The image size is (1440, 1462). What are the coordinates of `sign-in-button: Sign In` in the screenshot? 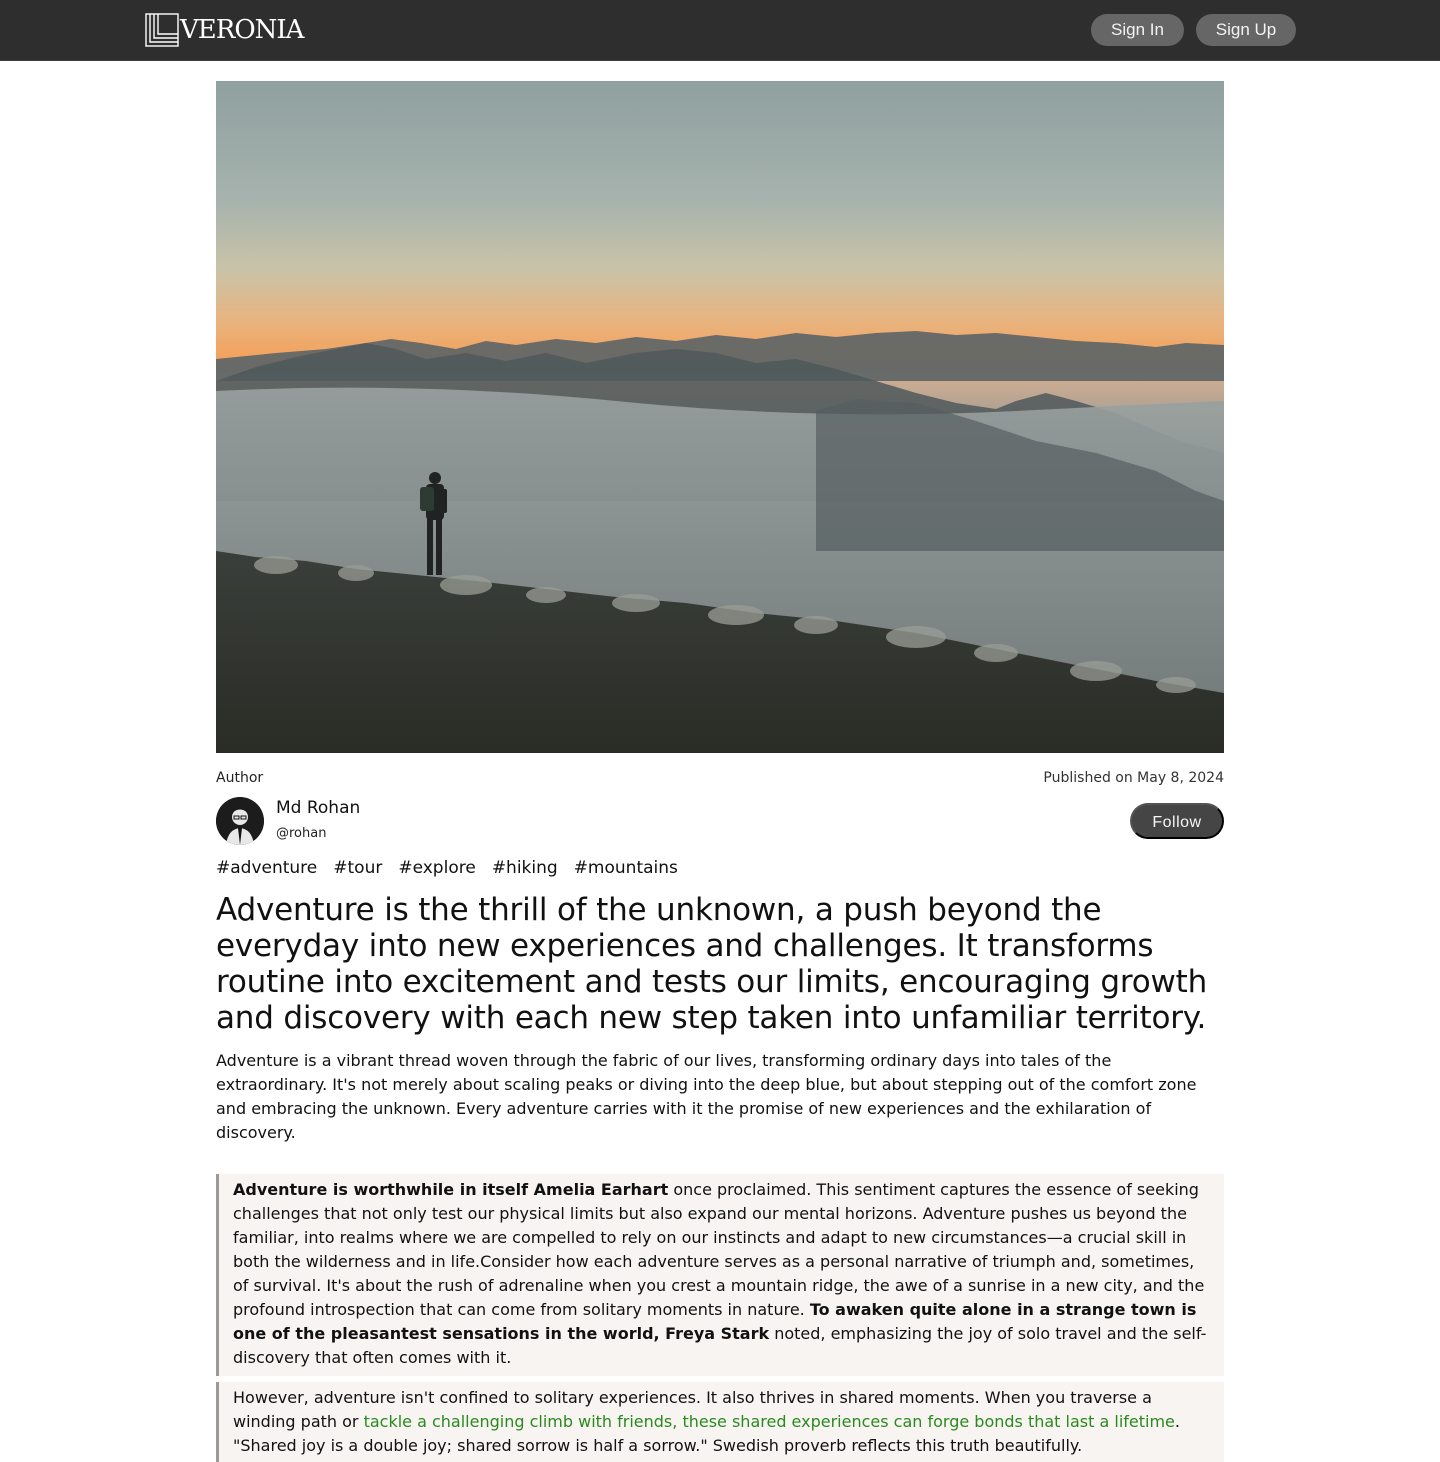 It's located at (1137, 30).